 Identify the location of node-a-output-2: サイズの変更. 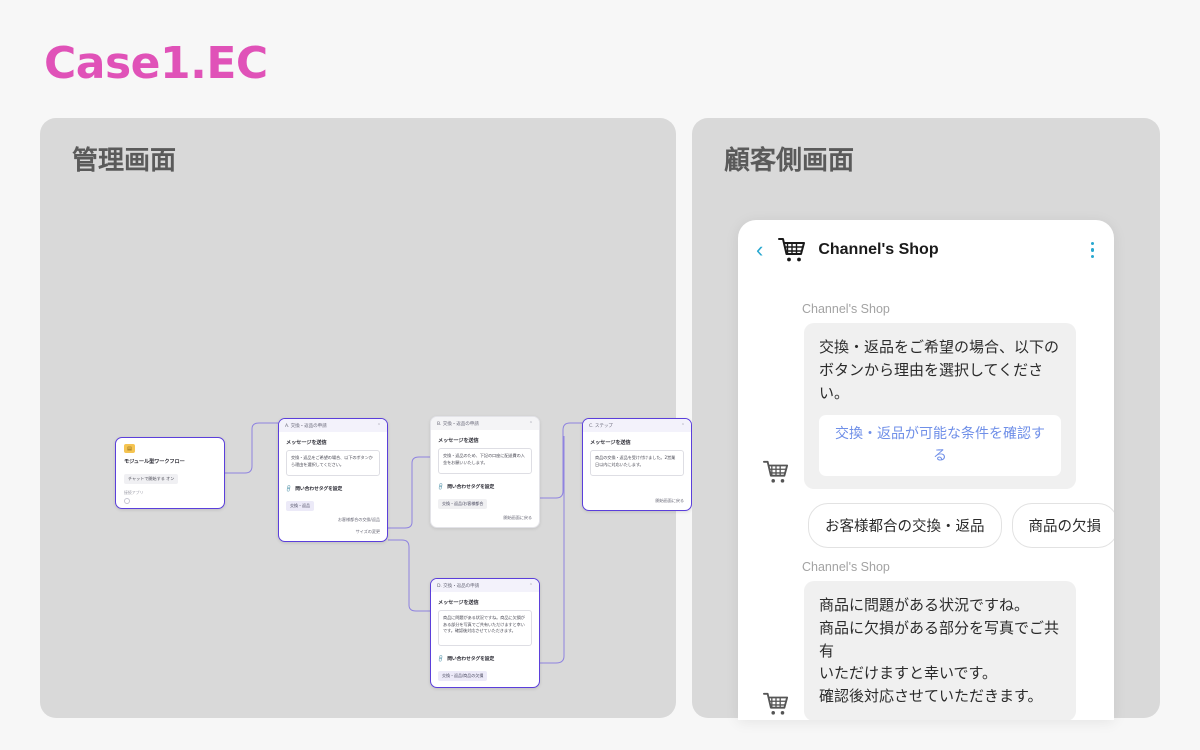
(333, 532).